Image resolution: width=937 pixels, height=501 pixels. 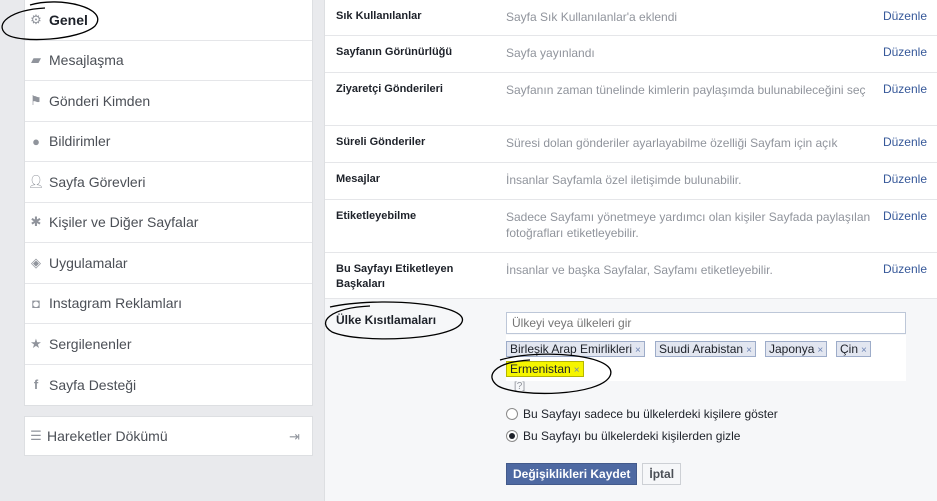 I want to click on globe-icon: ●, so click(x=36, y=141).